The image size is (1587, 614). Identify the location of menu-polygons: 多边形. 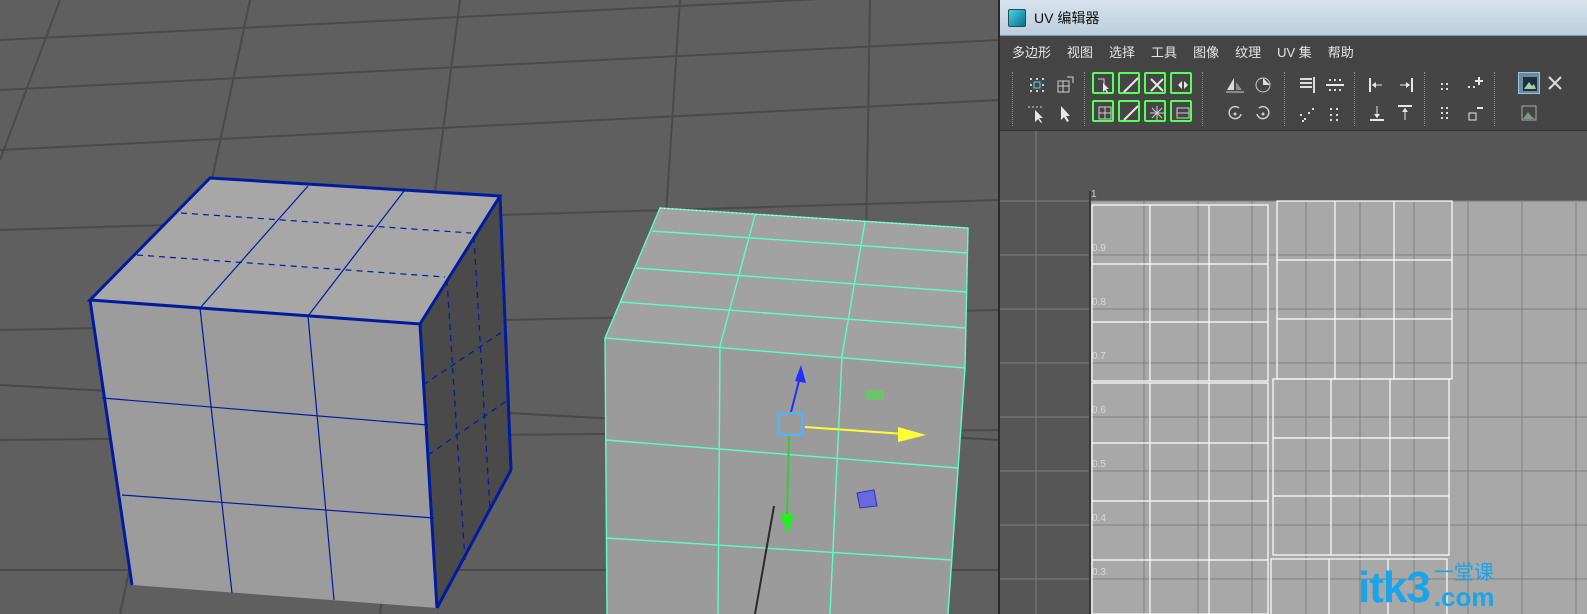
(1031, 51).